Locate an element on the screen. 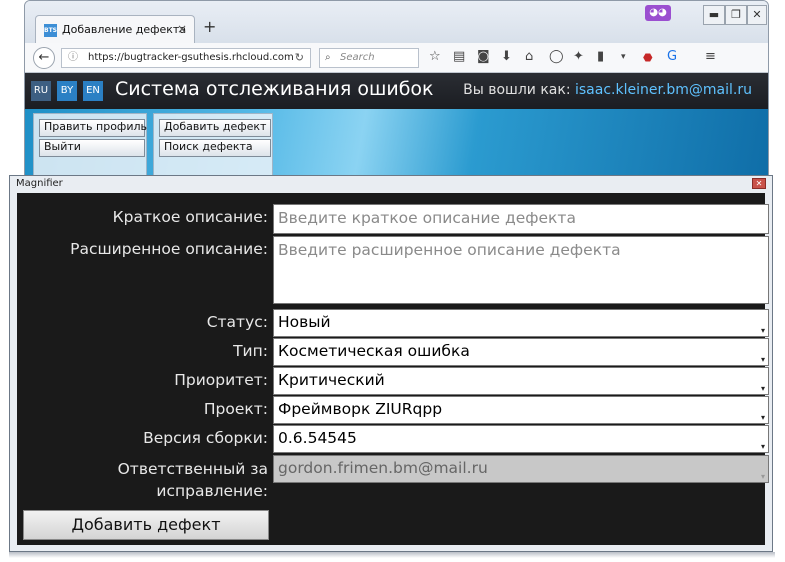 The image size is (785, 562). star-icon: ☆ is located at coordinates (435, 56).